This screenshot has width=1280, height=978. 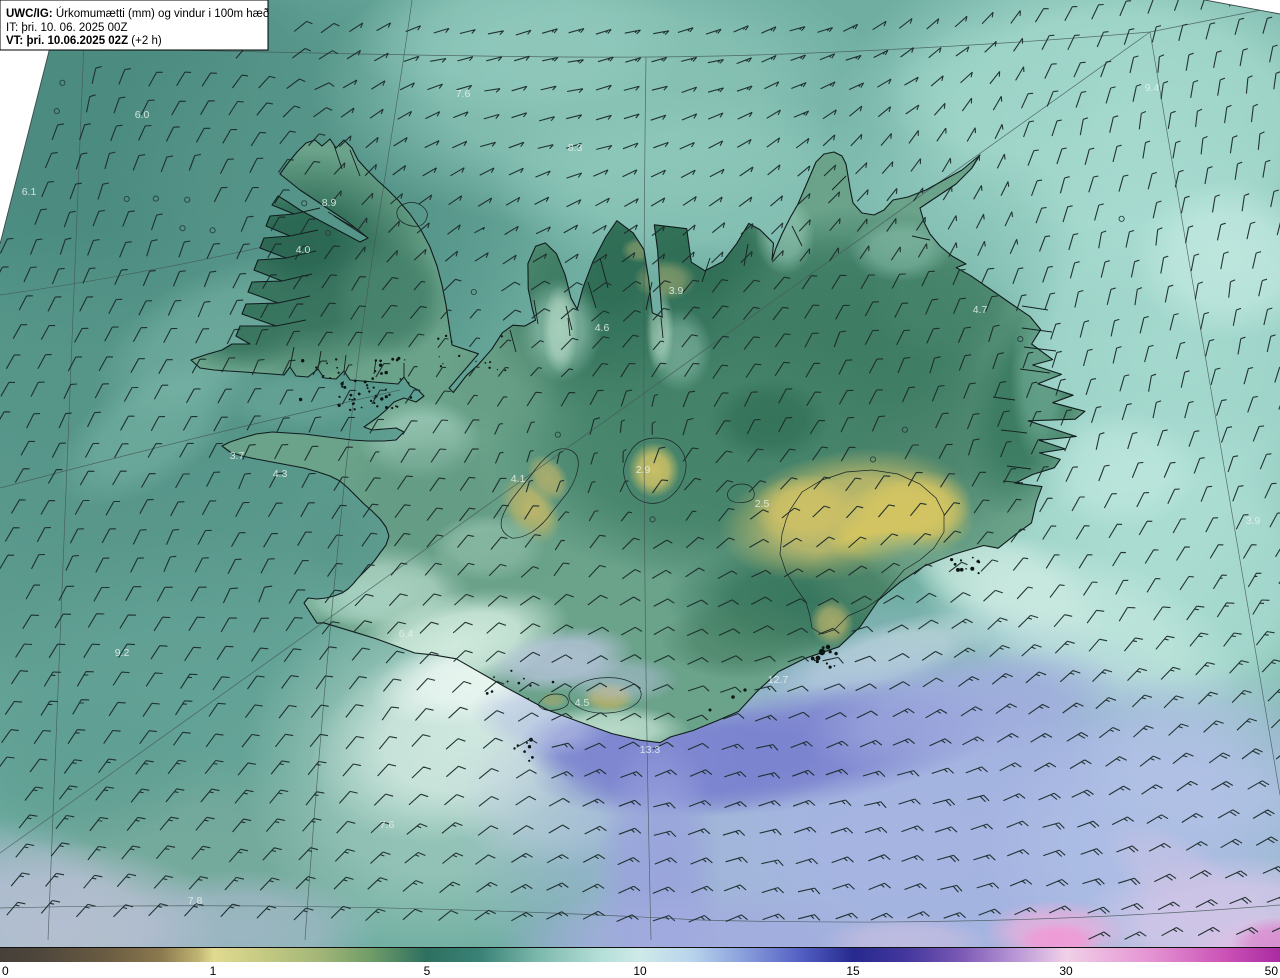 I want to click on svg-text: 0, so click(x=5, y=971).